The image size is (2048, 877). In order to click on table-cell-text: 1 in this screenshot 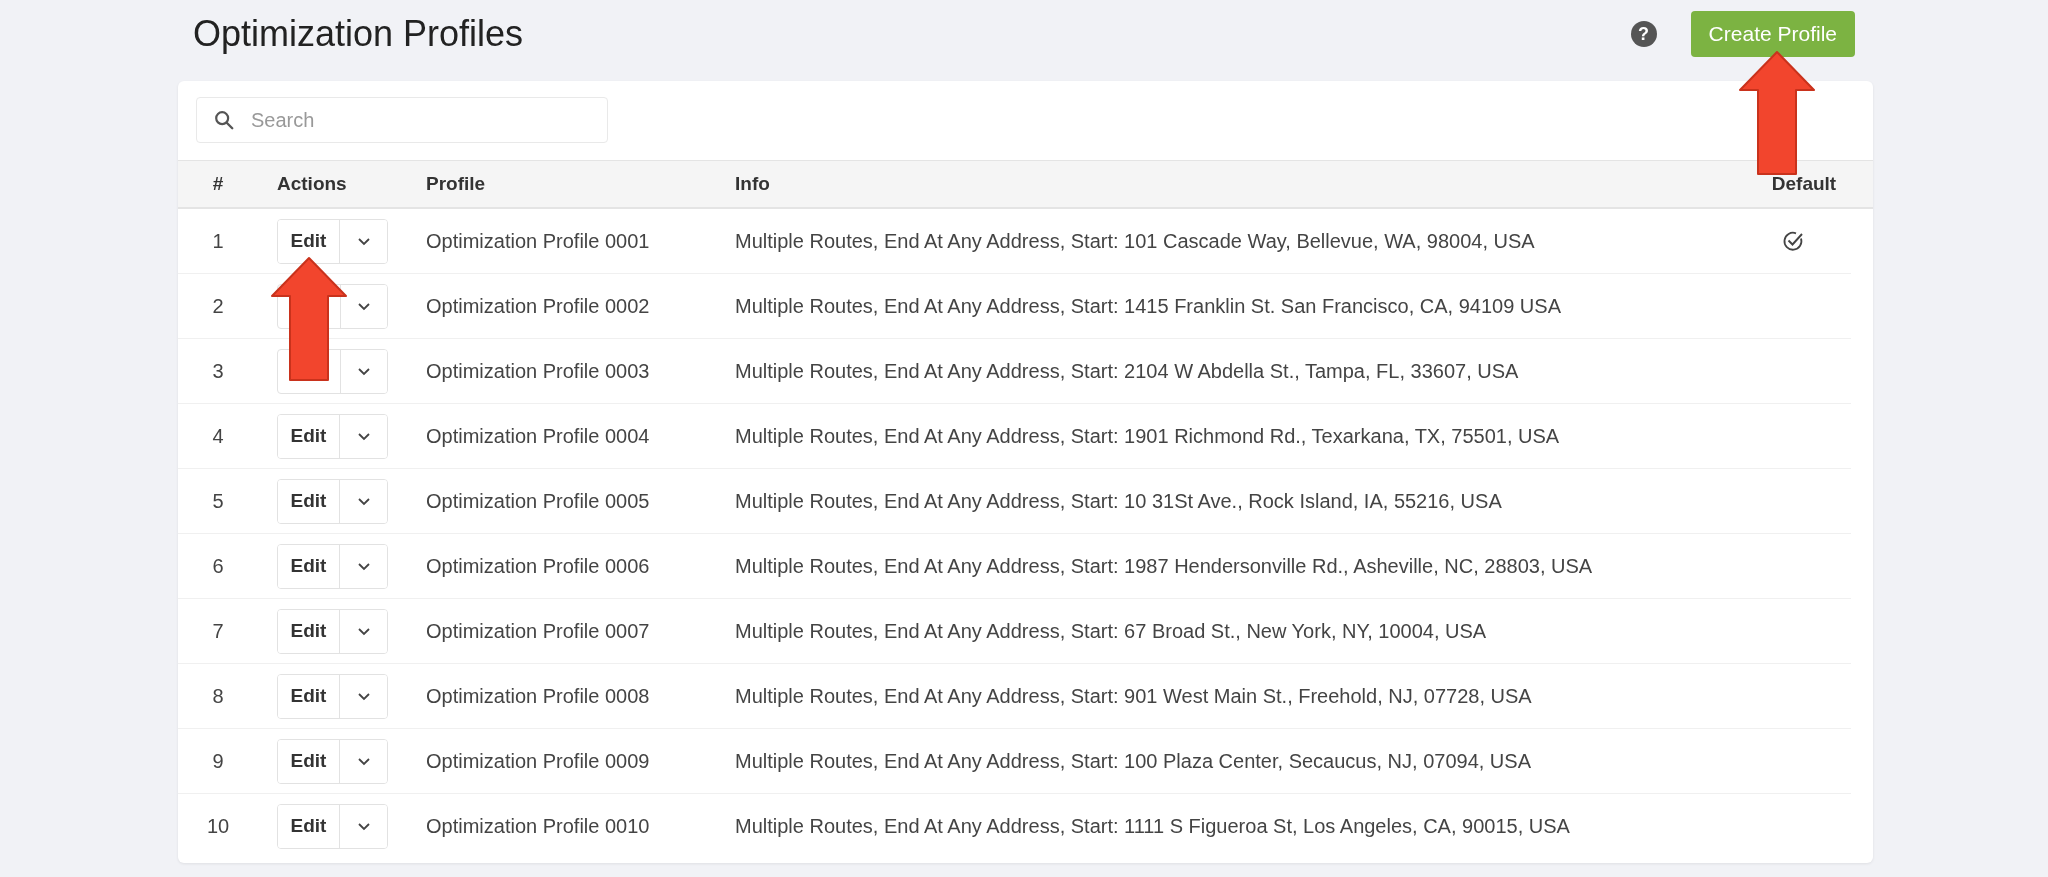, I will do `click(218, 241)`.